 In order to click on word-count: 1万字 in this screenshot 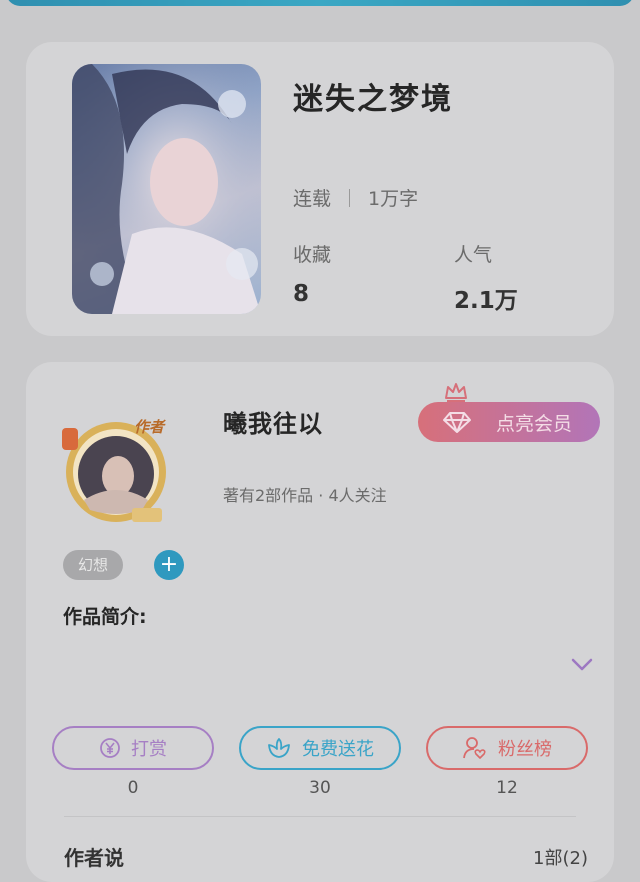, I will do `click(393, 199)`.